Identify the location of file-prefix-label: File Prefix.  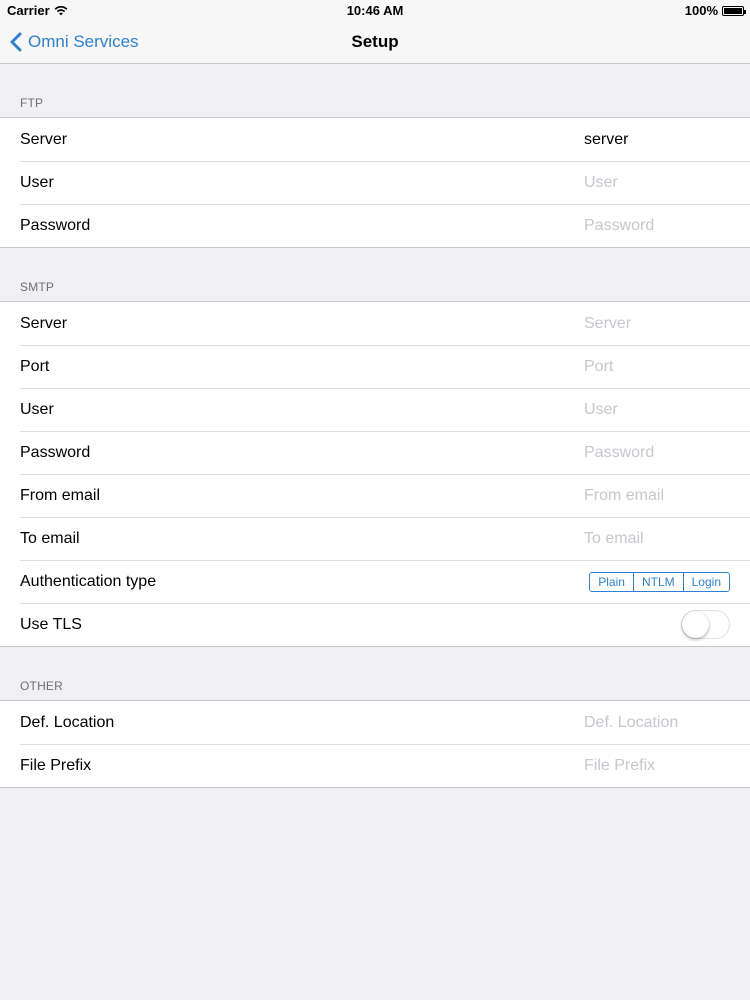
(56, 765).